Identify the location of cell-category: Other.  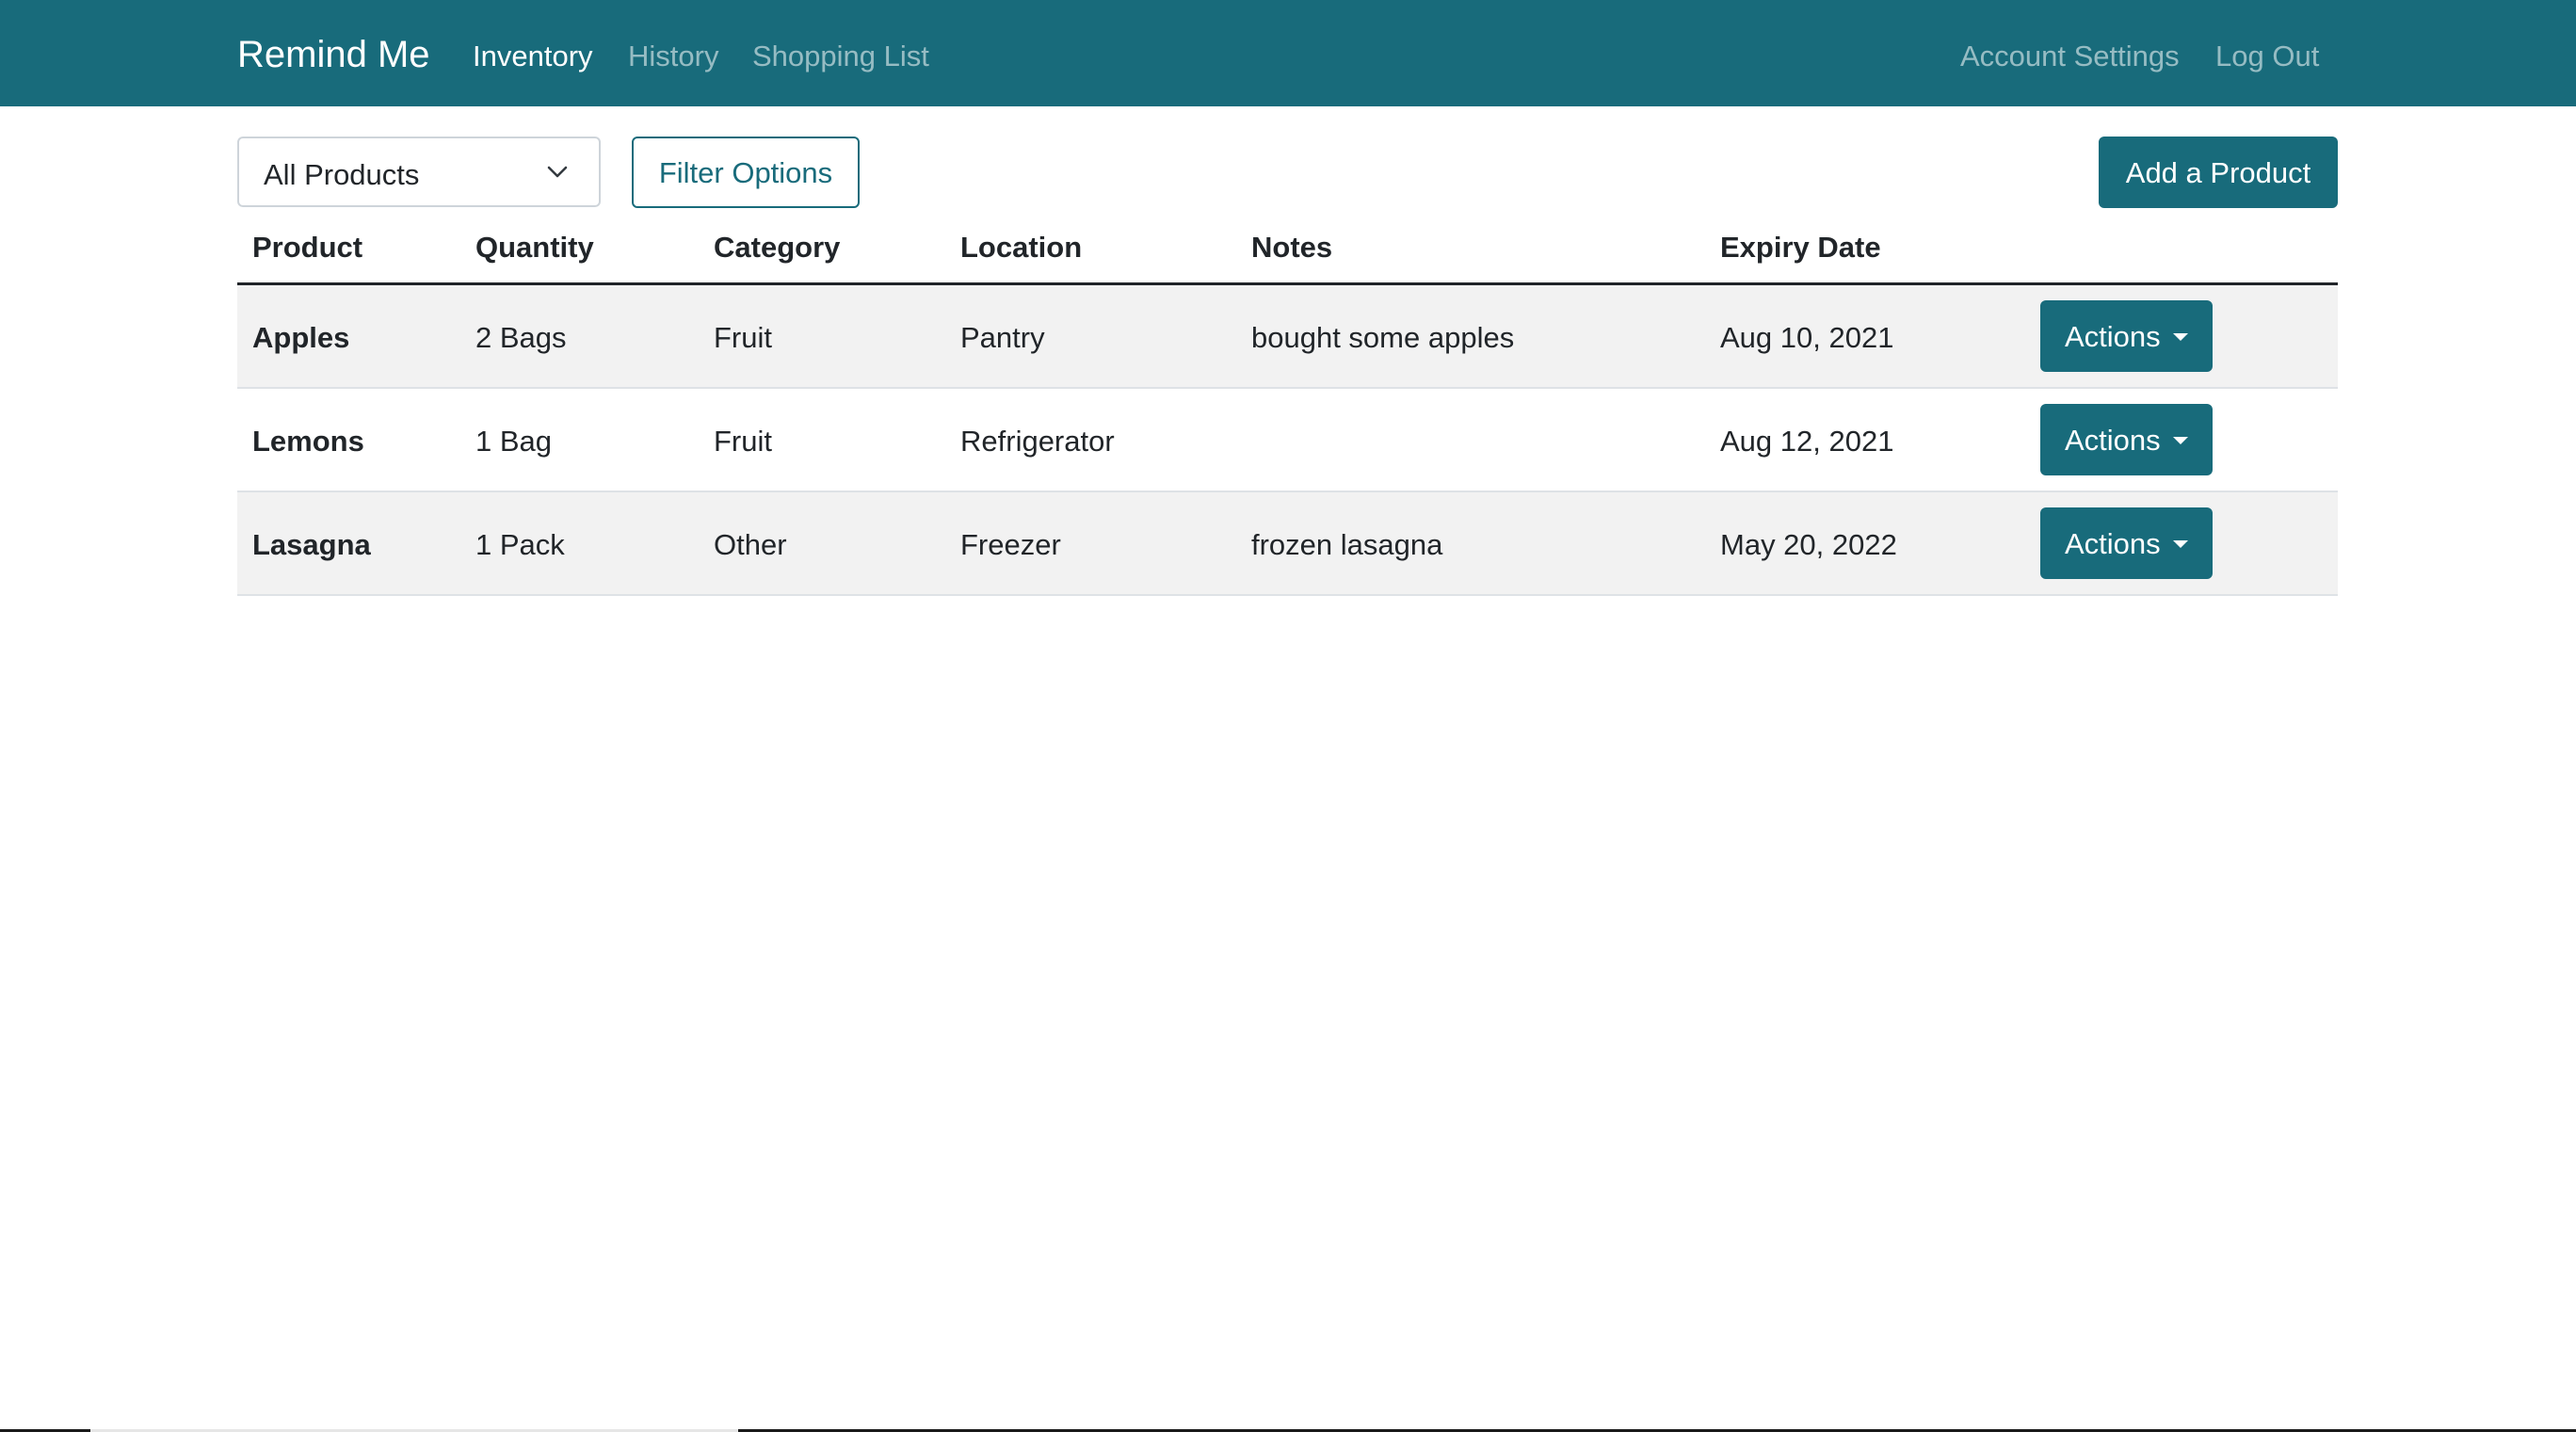
(750, 545).